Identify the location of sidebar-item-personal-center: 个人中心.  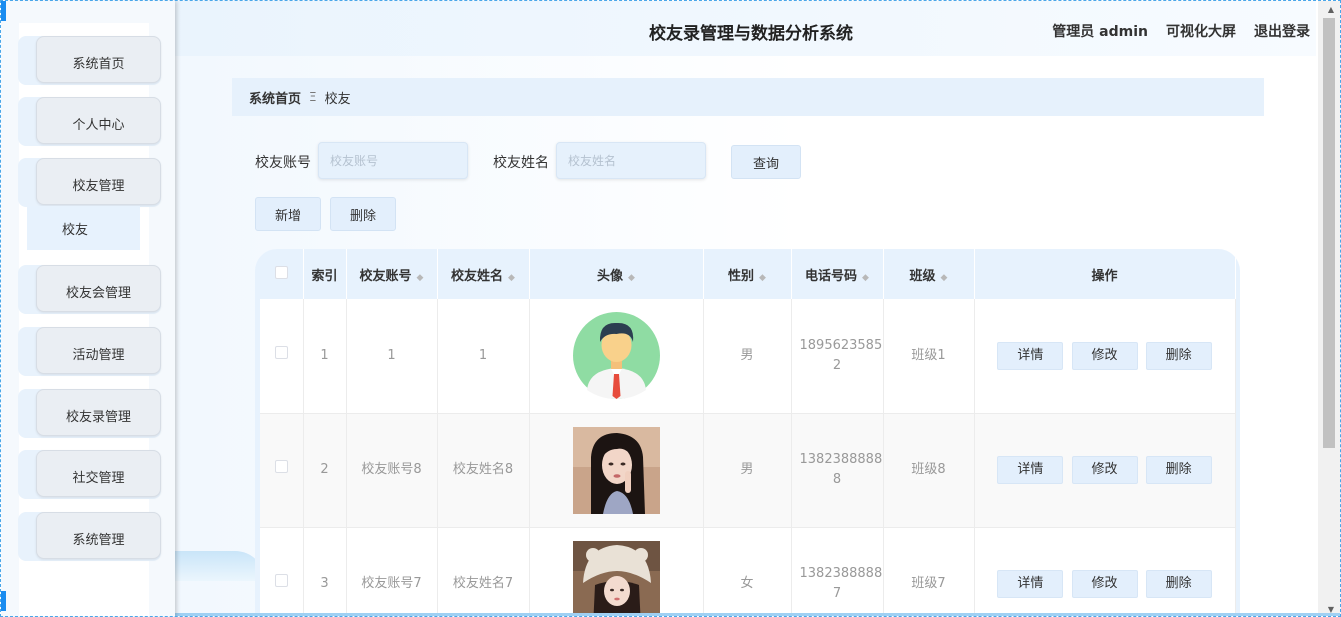
(89, 121).